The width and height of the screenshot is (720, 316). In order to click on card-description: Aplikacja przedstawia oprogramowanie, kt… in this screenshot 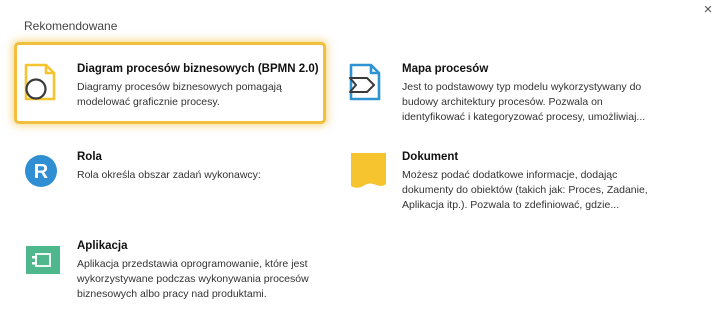, I will do `click(193, 279)`.